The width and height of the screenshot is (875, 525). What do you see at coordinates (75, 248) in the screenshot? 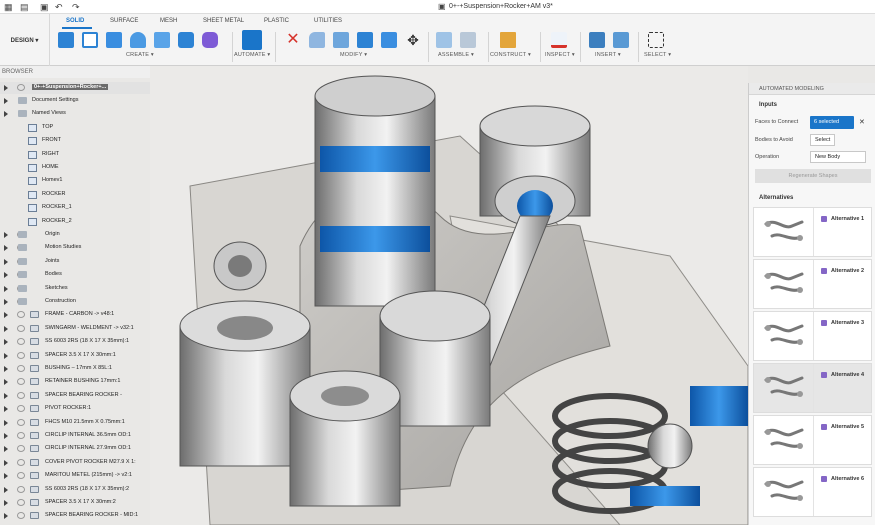
I see `browser-item: Motion Studies` at bounding box center [75, 248].